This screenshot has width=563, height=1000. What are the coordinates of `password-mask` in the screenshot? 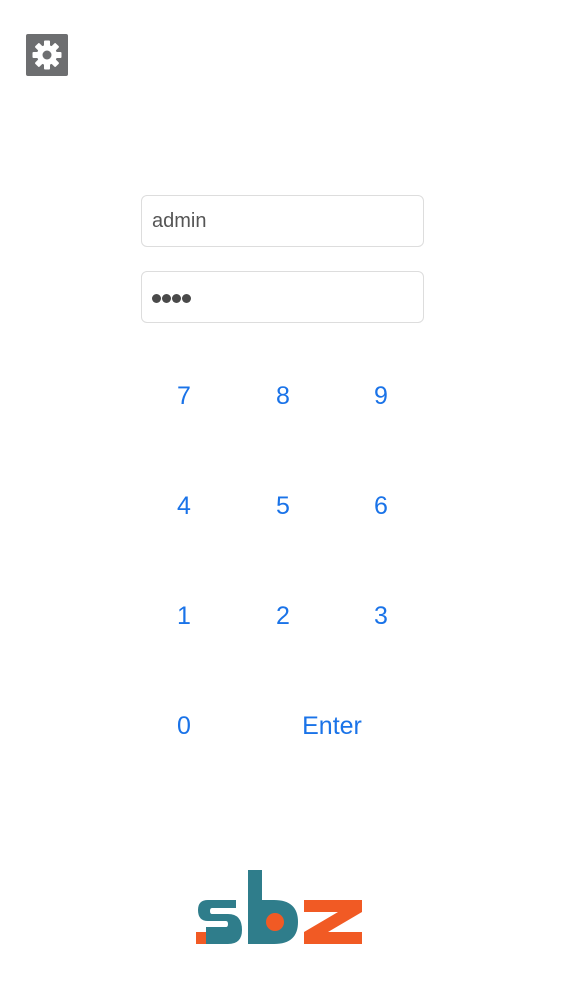 It's located at (172, 297).